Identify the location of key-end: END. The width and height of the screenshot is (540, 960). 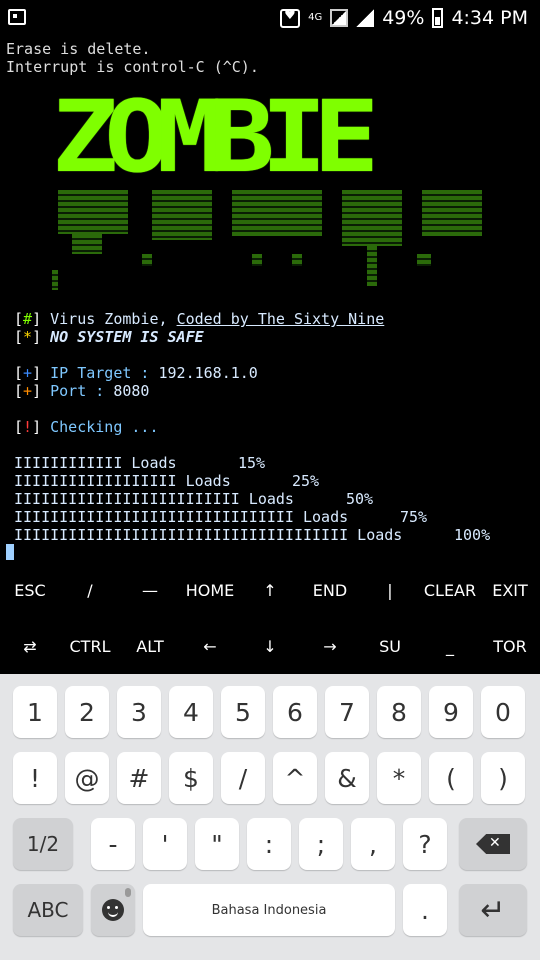
(330, 590).